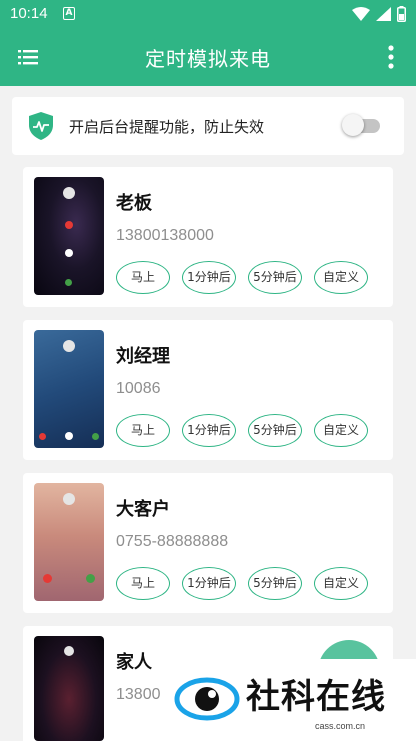 Image resolution: width=416 pixels, height=741 pixels. Describe the element at coordinates (340, 726) in the screenshot. I see `watermark-url: cass.com.cn` at that location.